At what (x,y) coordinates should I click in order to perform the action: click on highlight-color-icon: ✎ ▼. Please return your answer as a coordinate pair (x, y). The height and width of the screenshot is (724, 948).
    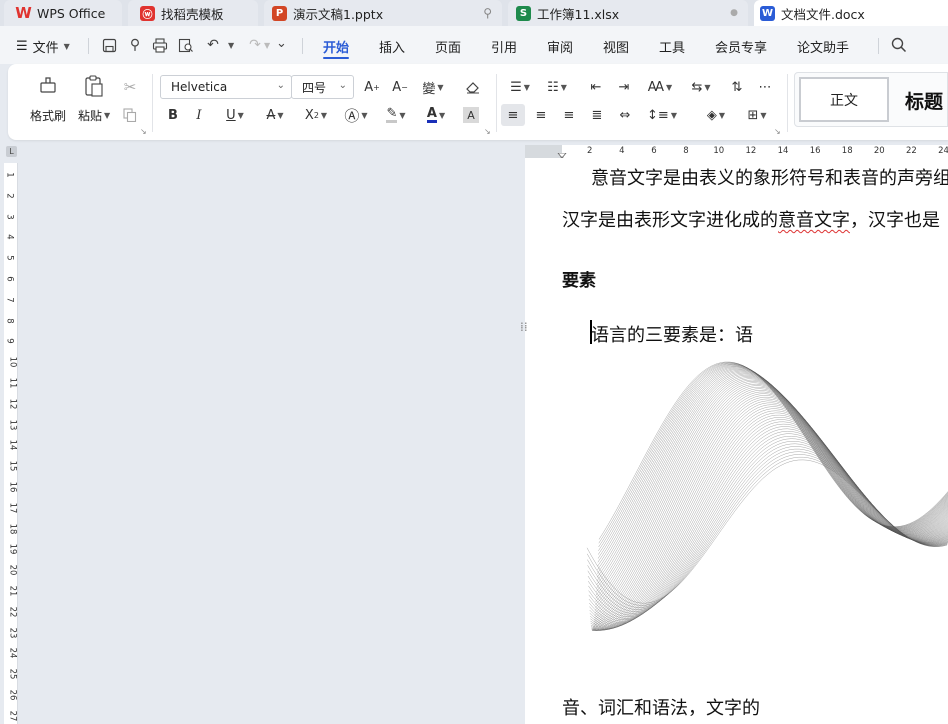
    Looking at the image, I should click on (396, 115).